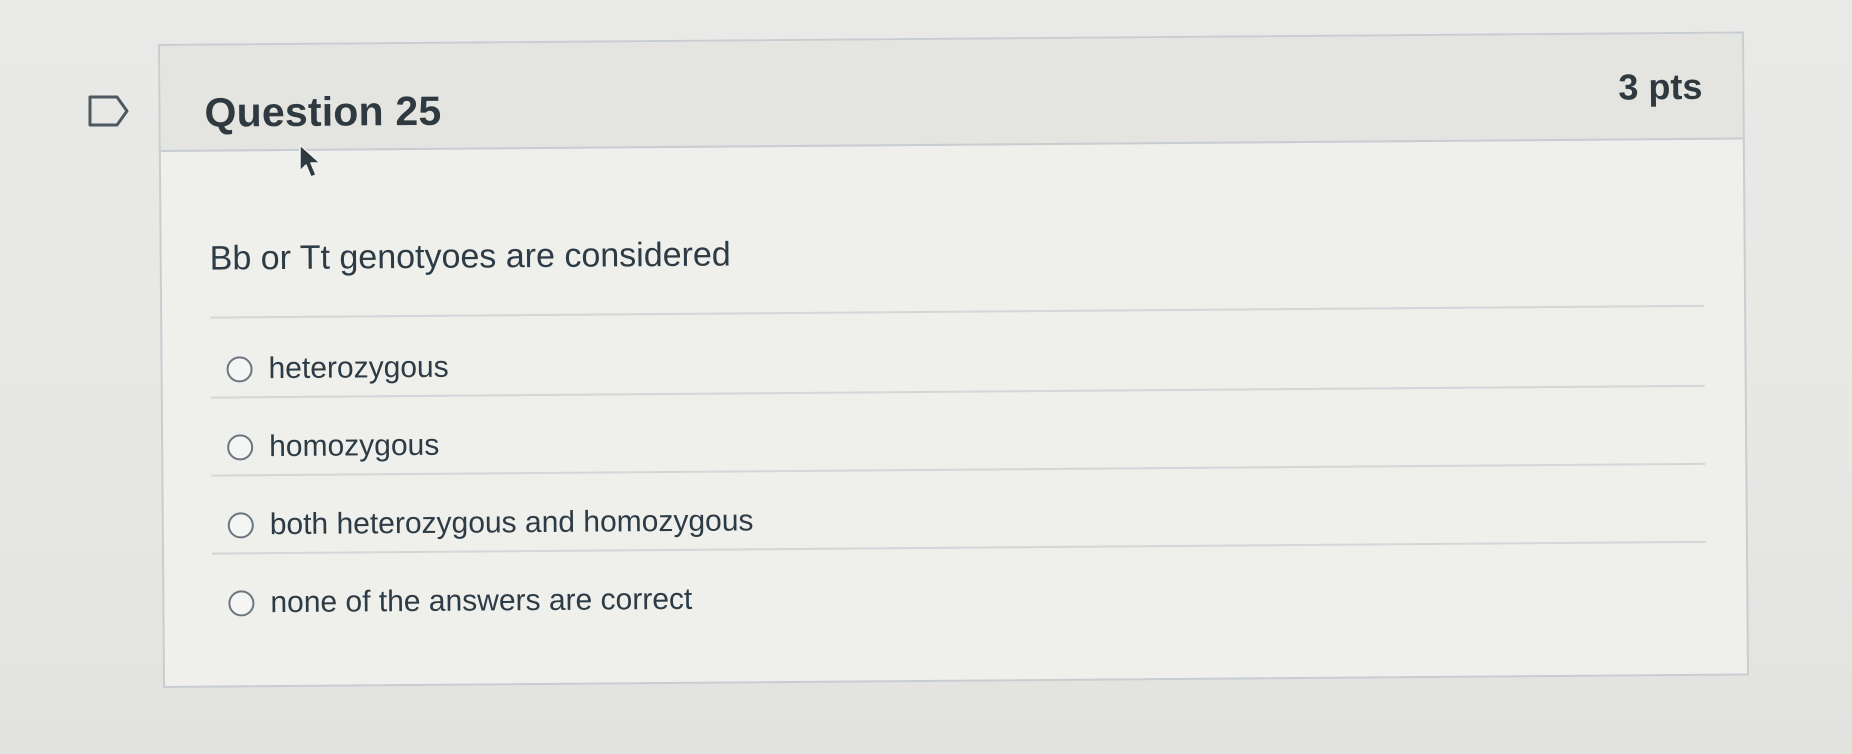 This screenshot has height=754, width=1852. Describe the element at coordinates (511, 523) in the screenshot. I see `answer-label: both heterozygous and homozygous` at that location.